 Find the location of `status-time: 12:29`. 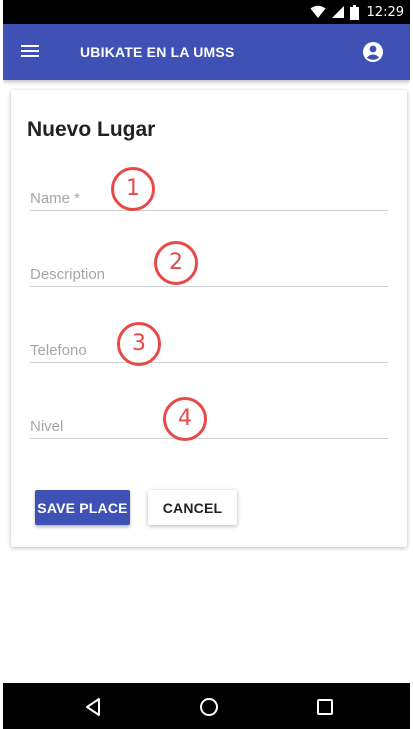

status-time: 12:29 is located at coordinates (385, 12).